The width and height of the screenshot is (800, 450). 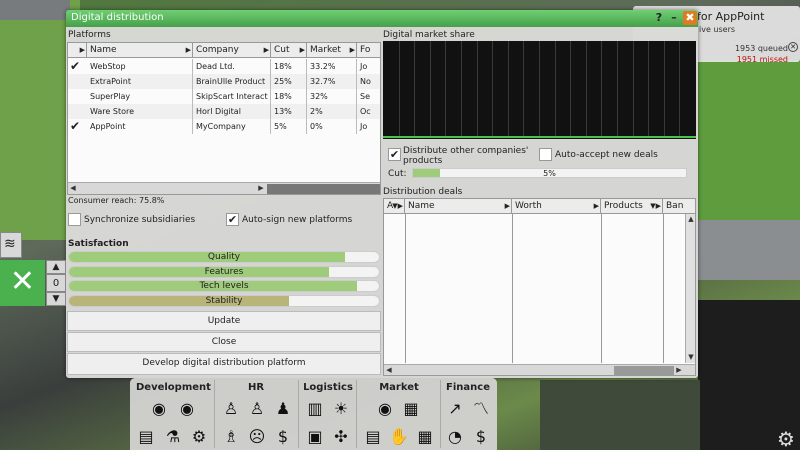 What do you see at coordinates (224, 188) in the screenshot?
I see `platforms-hscroll: ◀ ▶` at bounding box center [224, 188].